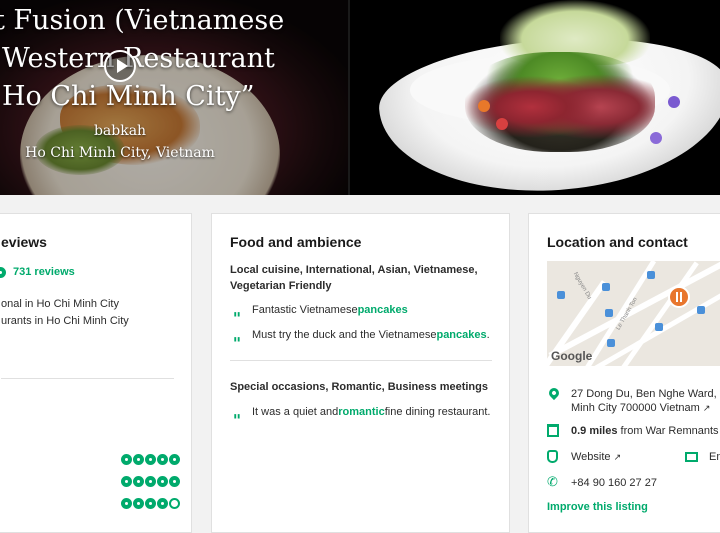 The image size is (720, 533). What do you see at coordinates (120, 66) in the screenshot?
I see `play-icon` at bounding box center [120, 66].